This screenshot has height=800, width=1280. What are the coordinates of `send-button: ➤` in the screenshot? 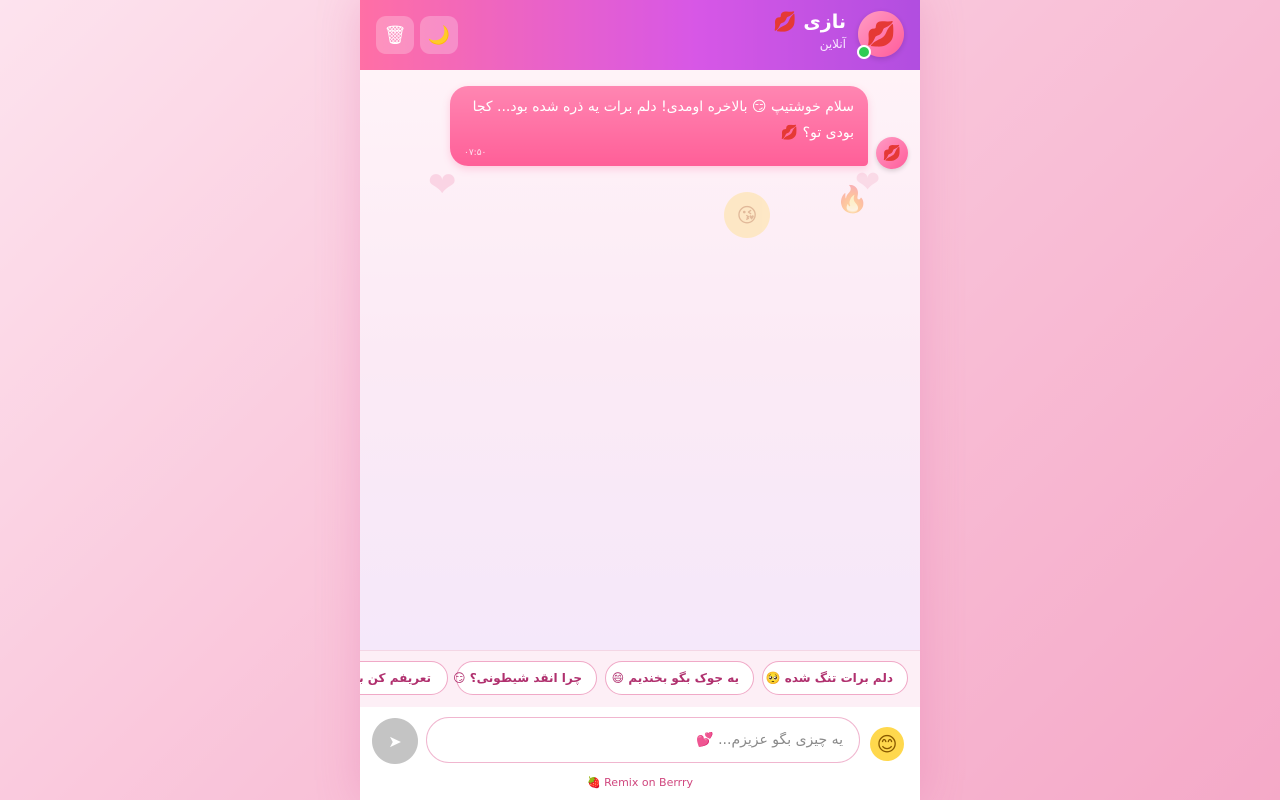 It's located at (395, 741).